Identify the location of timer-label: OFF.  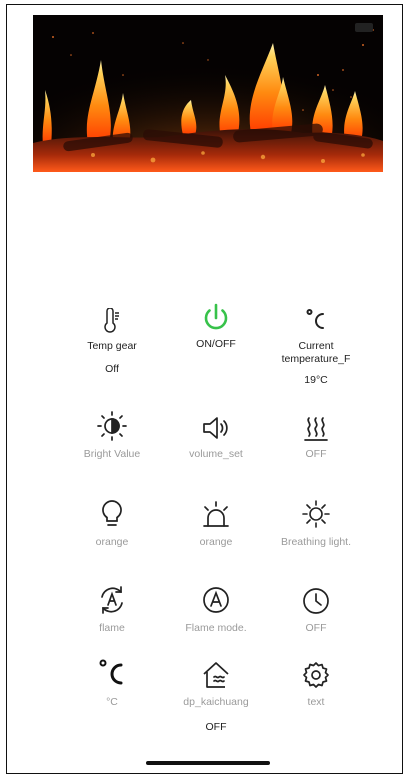
(316, 628).